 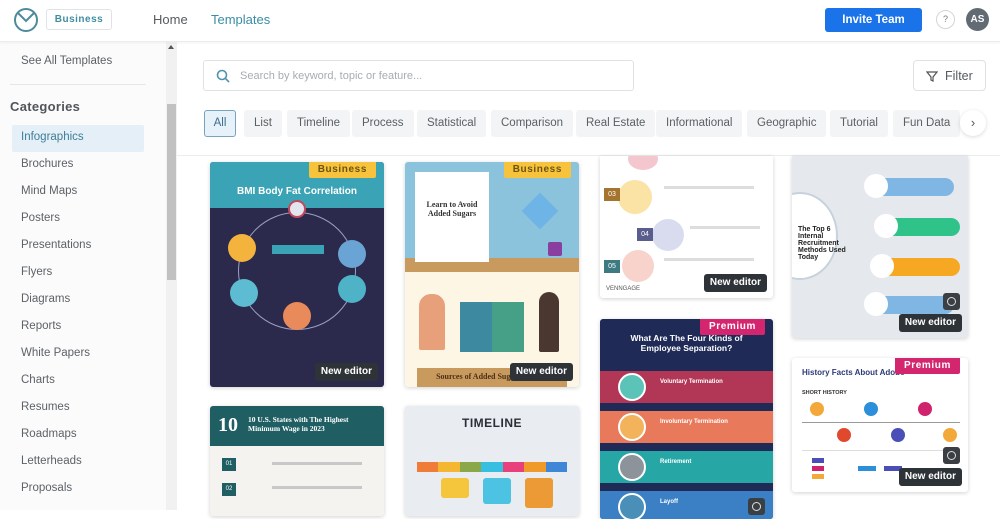 What do you see at coordinates (686, 227) in the screenshot?
I see `template-card: 03 04 05 VENNGAGE New editor` at bounding box center [686, 227].